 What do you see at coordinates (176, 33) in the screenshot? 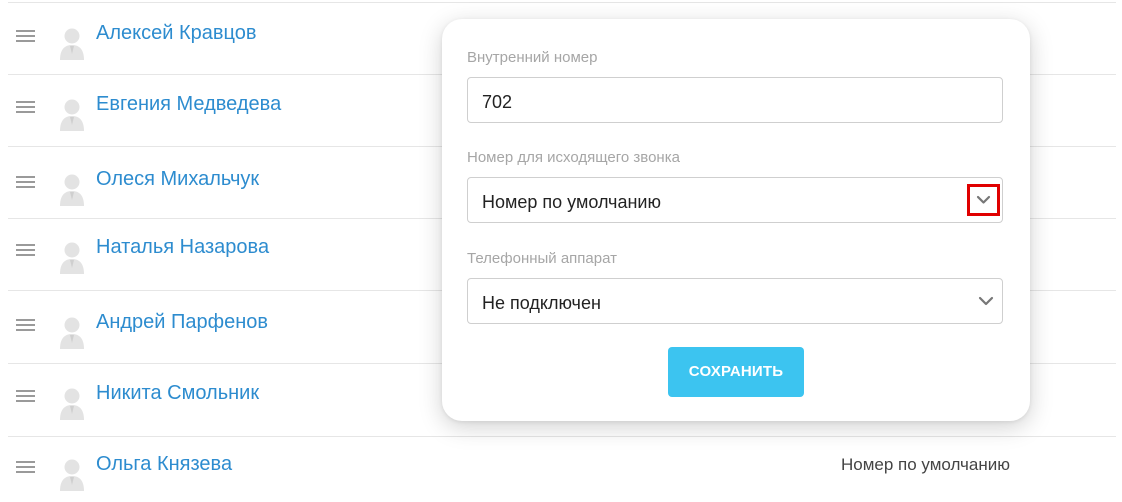
I see `user-name-link: Алексей Кравцов` at bounding box center [176, 33].